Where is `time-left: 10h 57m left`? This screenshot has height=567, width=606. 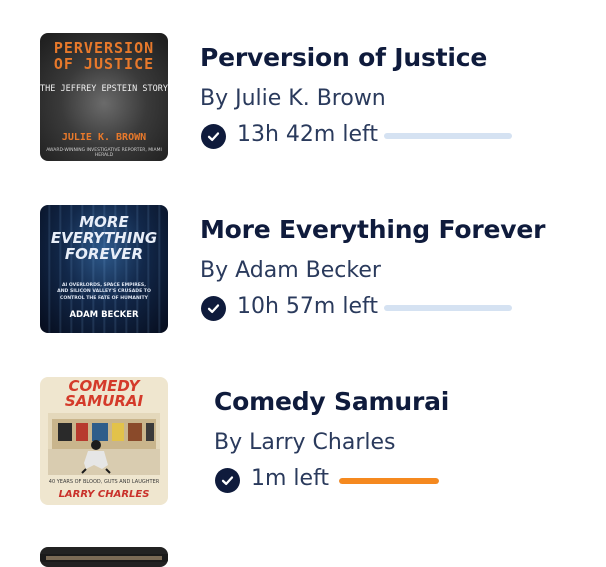 time-left: 10h 57m left is located at coordinates (307, 306).